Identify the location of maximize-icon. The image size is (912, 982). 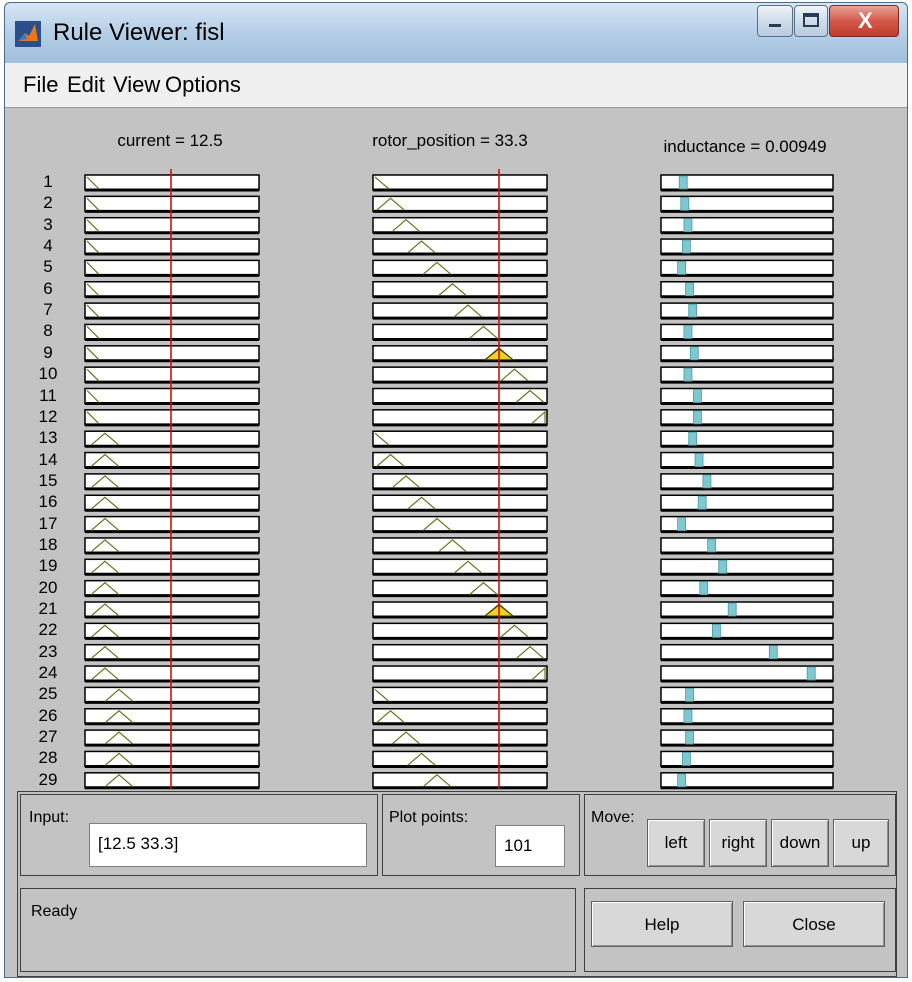
(811, 20).